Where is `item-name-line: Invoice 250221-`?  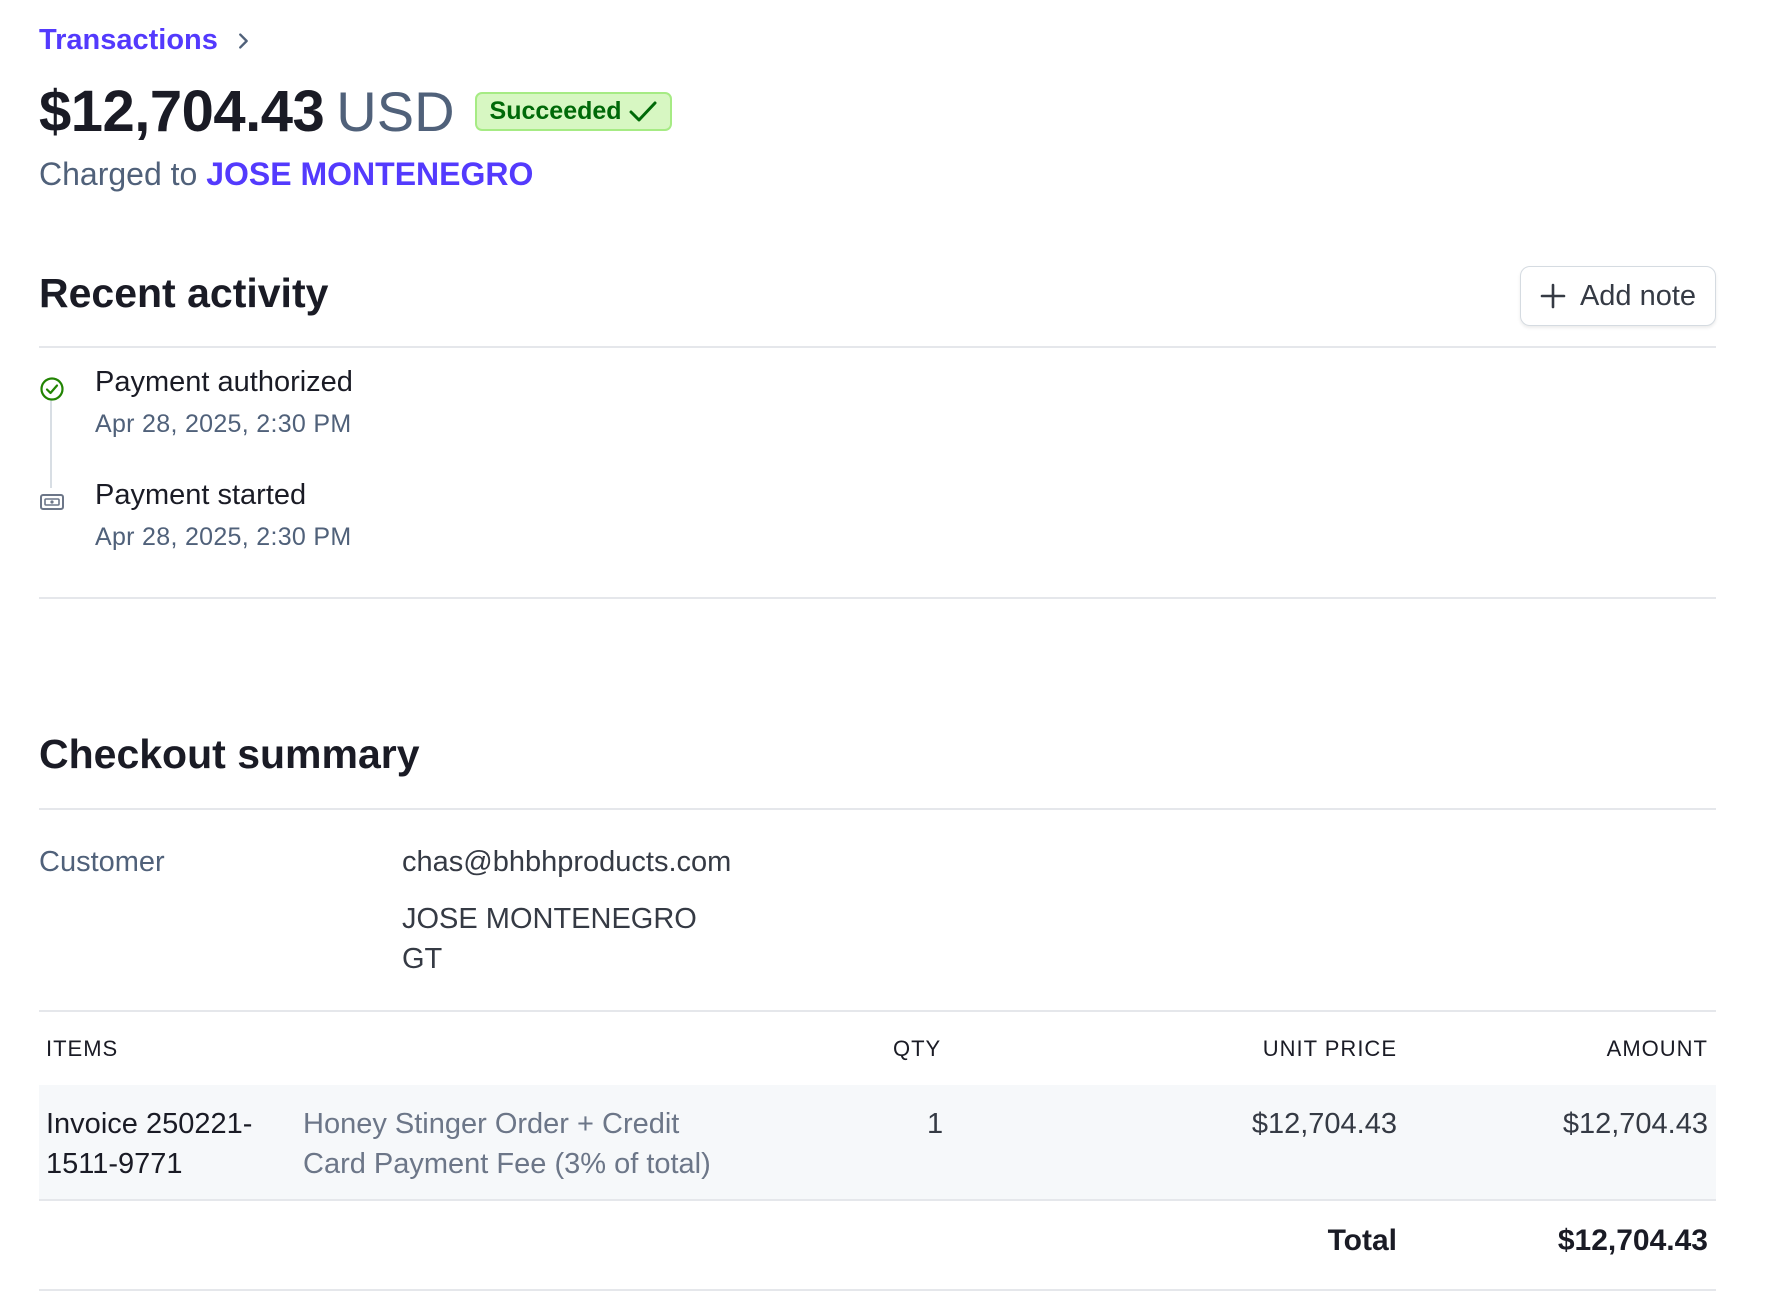 item-name-line: Invoice 250221- is located at coordinates (149, 1124).